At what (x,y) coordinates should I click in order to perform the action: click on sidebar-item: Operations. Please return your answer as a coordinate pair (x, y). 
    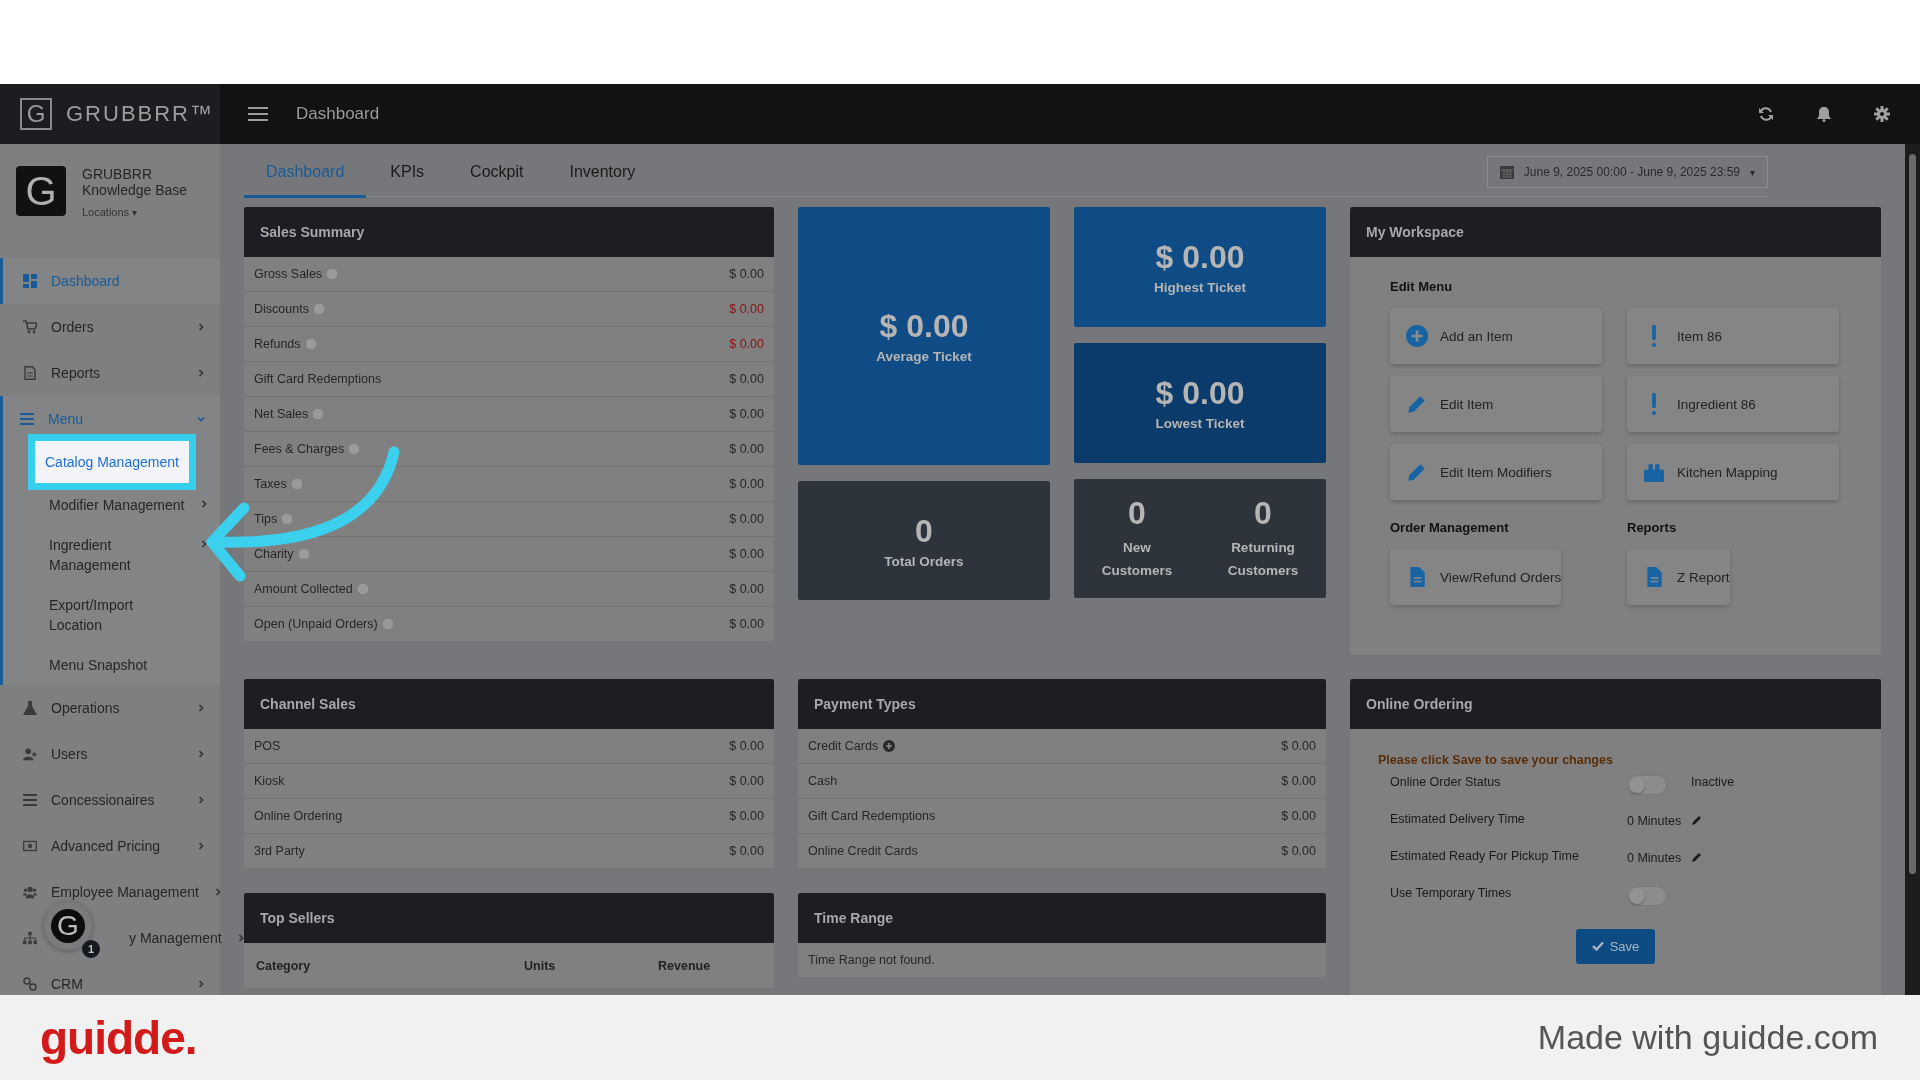
    Looking at the image, I should click on (110, 708).